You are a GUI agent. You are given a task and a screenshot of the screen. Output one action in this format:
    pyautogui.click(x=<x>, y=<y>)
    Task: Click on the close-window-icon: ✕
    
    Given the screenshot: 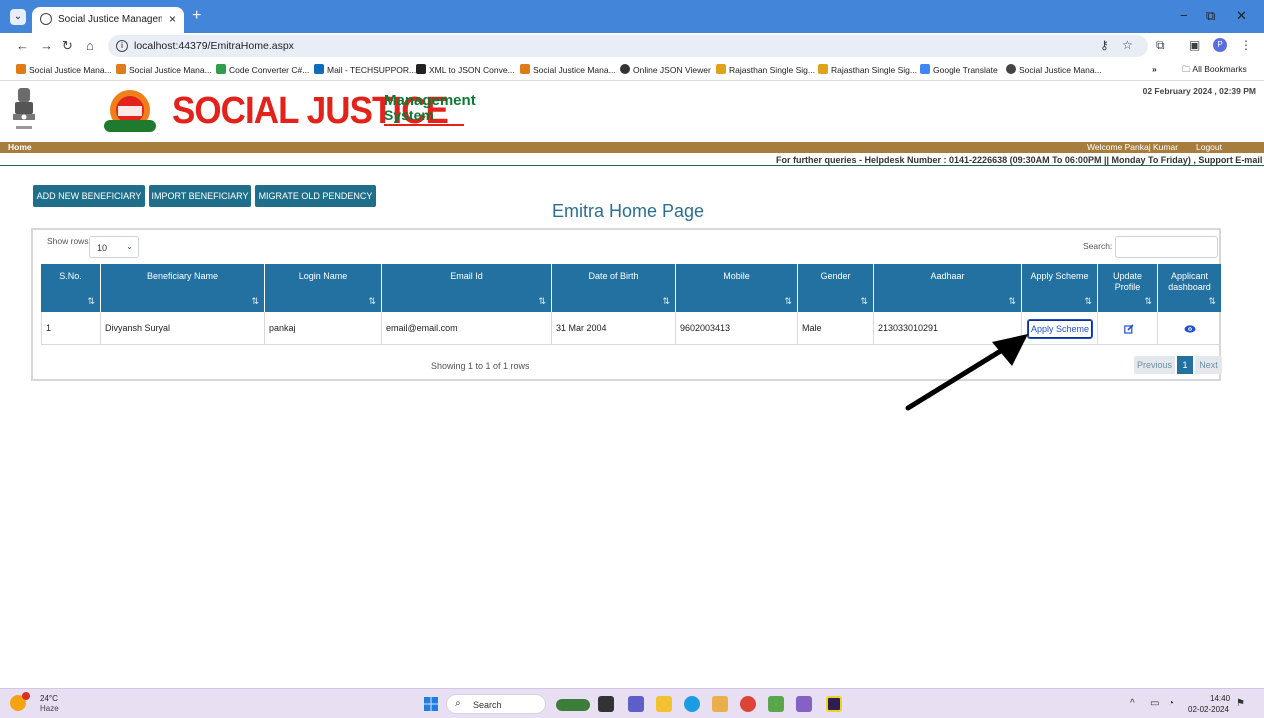 What is the action you would take?
    pyautogui.click(x=1241, y=16)
    